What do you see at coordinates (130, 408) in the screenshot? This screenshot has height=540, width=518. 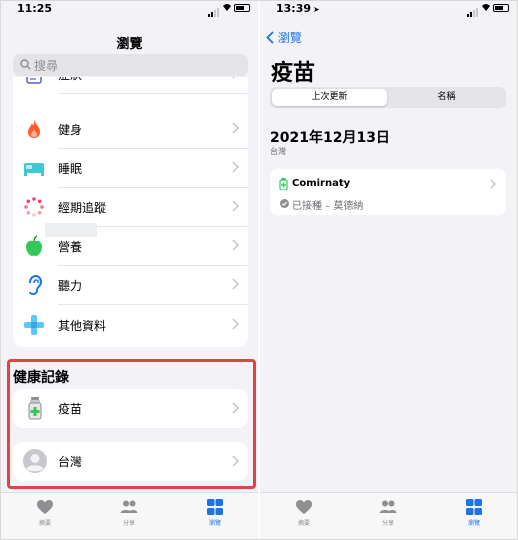 I see `records-row-vaccines: 疫苗` at bounding box center [130, 408].